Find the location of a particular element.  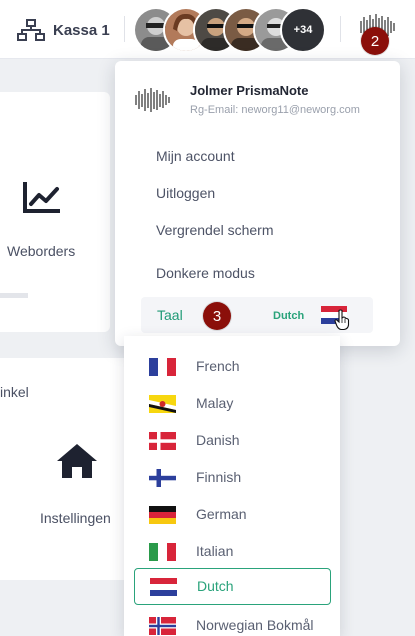

hand-cursor-icon is located at coordinates (342, 322).